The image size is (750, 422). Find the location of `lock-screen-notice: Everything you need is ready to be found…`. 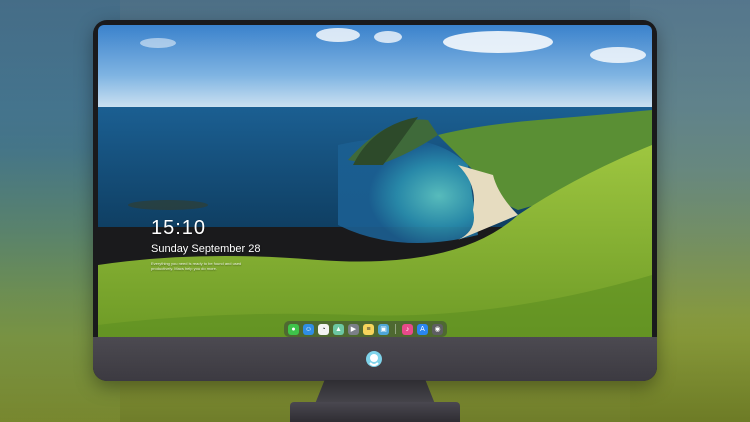

lock-screen-notice: Everything you need is ready to be found… is located at coordinates (196, 266).